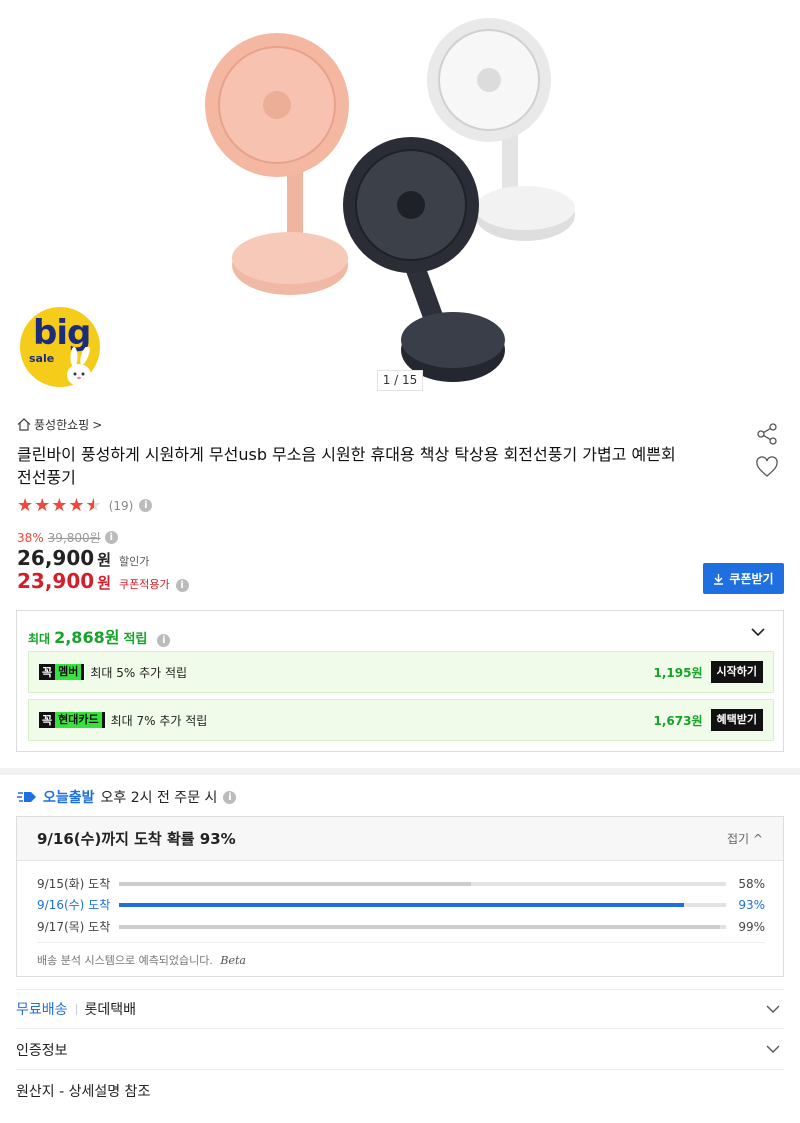 The height and width of the screenshot is (1123, 800). I want to click on offer-amount: 1,195원, so click(678, 672).